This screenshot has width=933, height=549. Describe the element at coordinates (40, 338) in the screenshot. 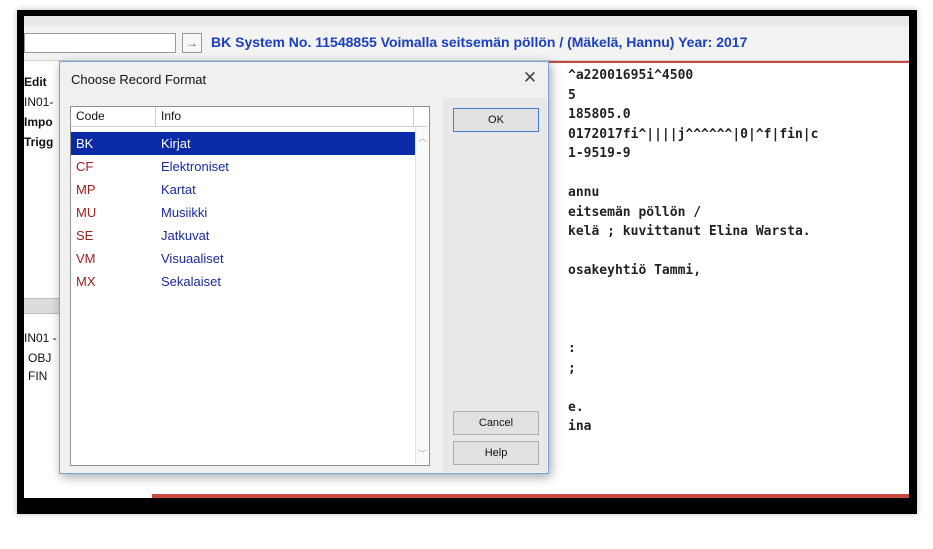

I see `tree-item-in01: IN01 -` at that location.